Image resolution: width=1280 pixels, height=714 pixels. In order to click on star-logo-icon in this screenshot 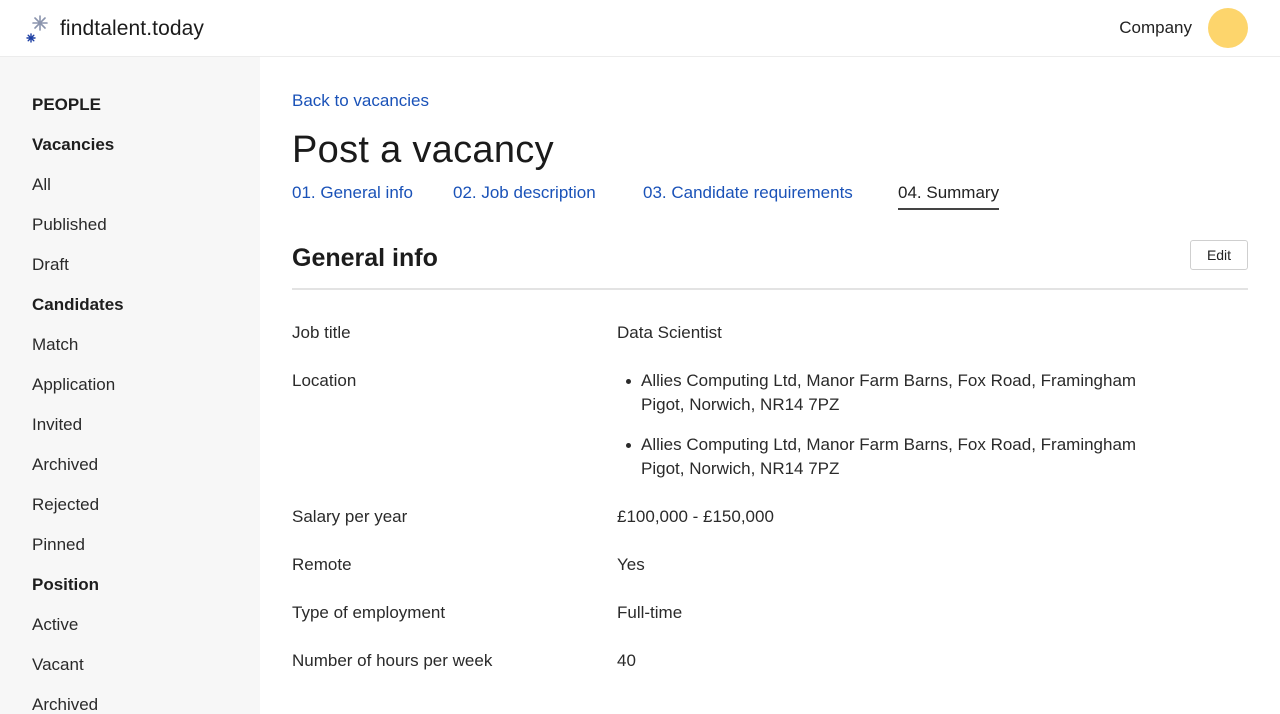, I will do `click(39, 29)`.